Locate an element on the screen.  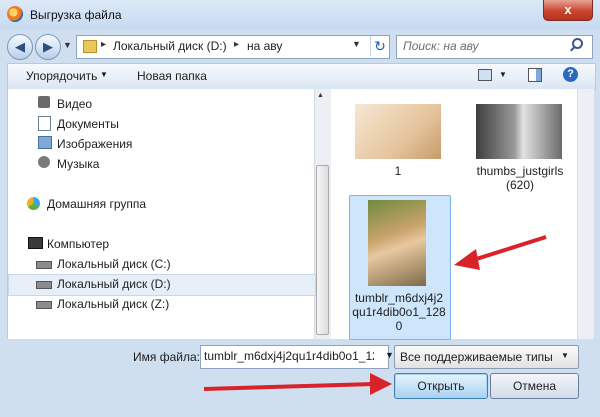
file-caption: tumblr_m6dxj4j2 is located at coordinates (399, 298).